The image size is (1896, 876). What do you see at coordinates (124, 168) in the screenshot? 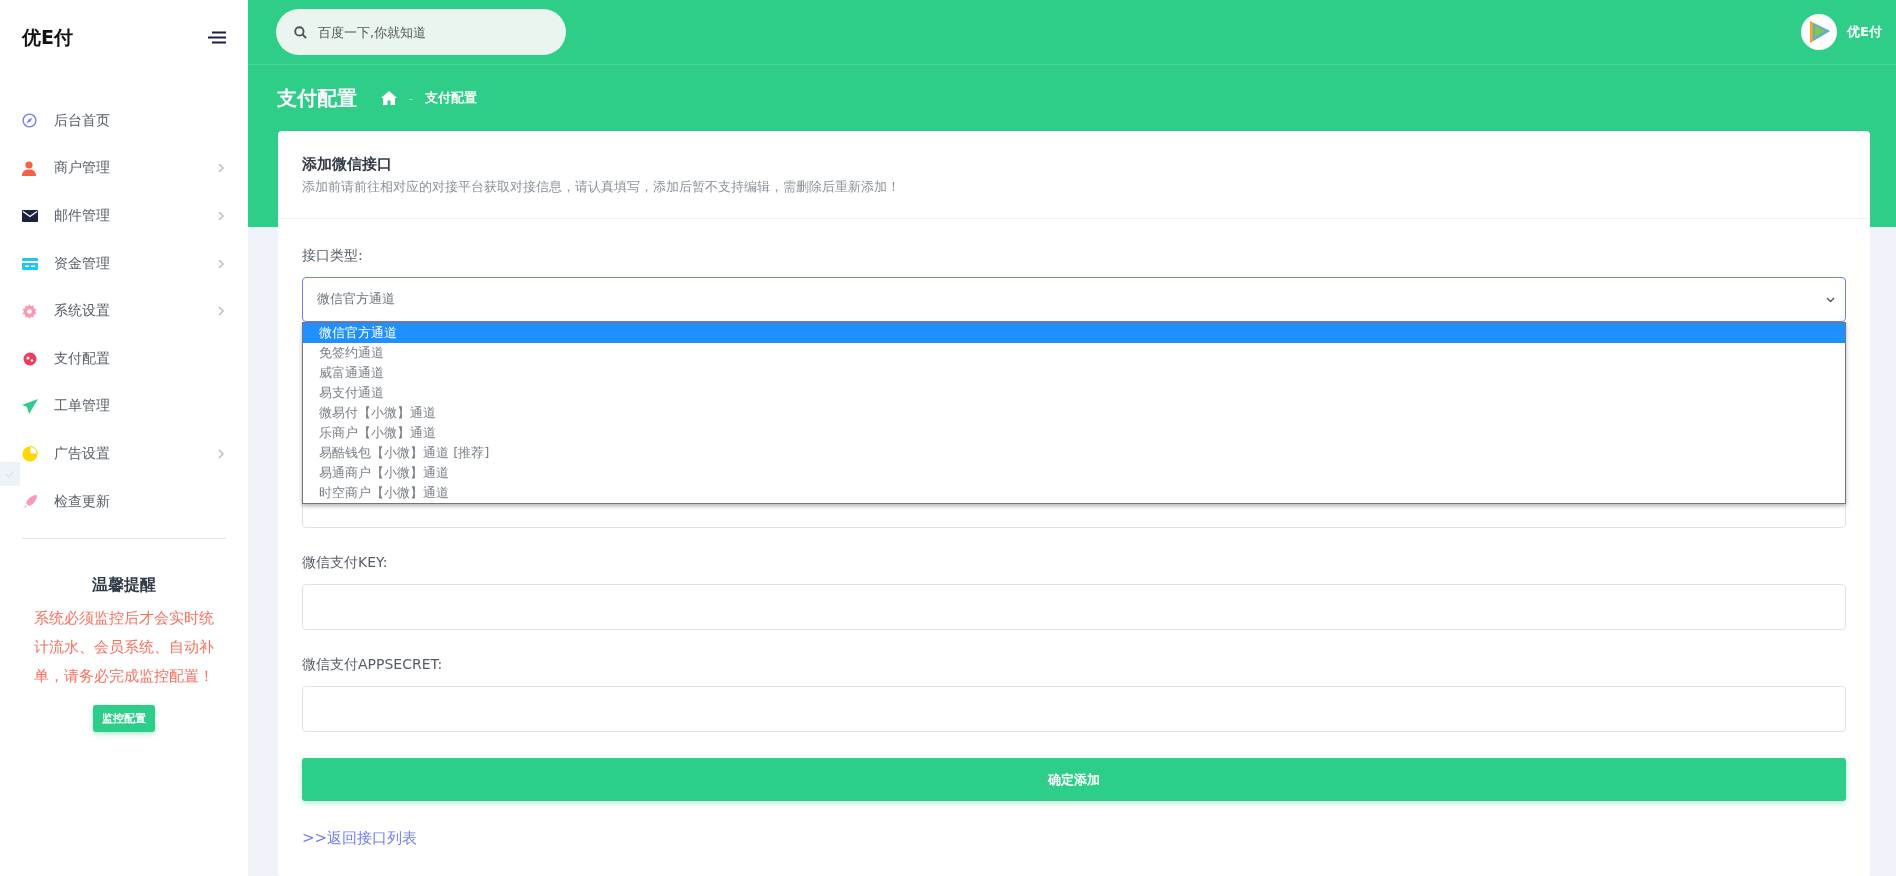
I see `sidebar-item: 商户管理` at bounding box center [124, 168].